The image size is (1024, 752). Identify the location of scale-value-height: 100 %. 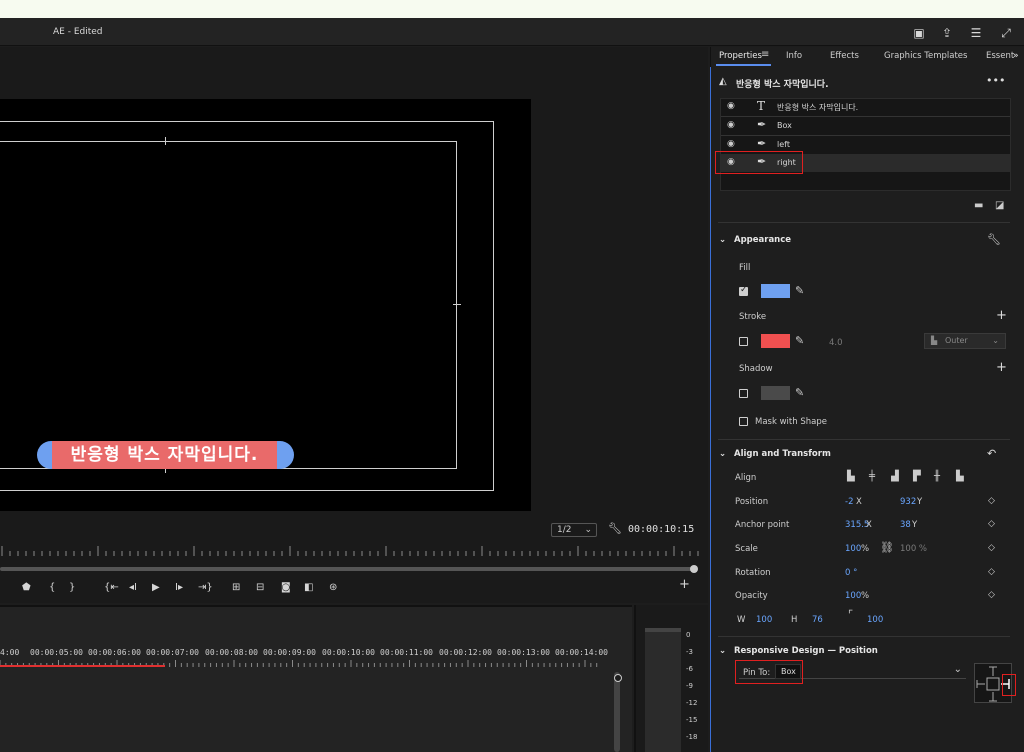
(913, 549).